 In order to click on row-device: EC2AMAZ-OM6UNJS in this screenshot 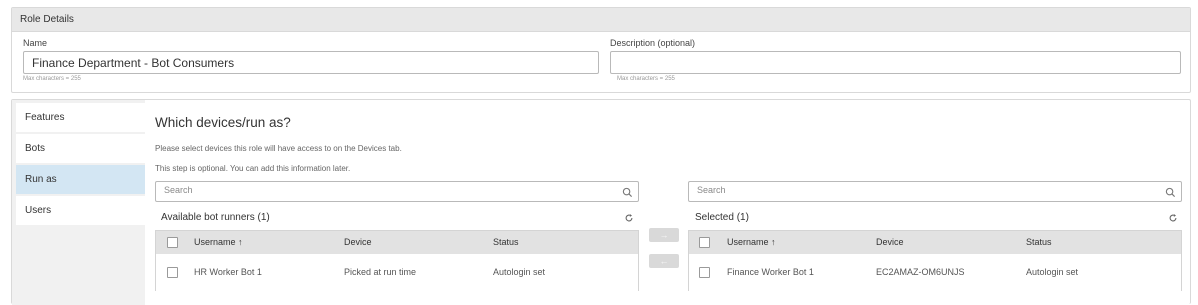, I will do `click(920, 272)`.